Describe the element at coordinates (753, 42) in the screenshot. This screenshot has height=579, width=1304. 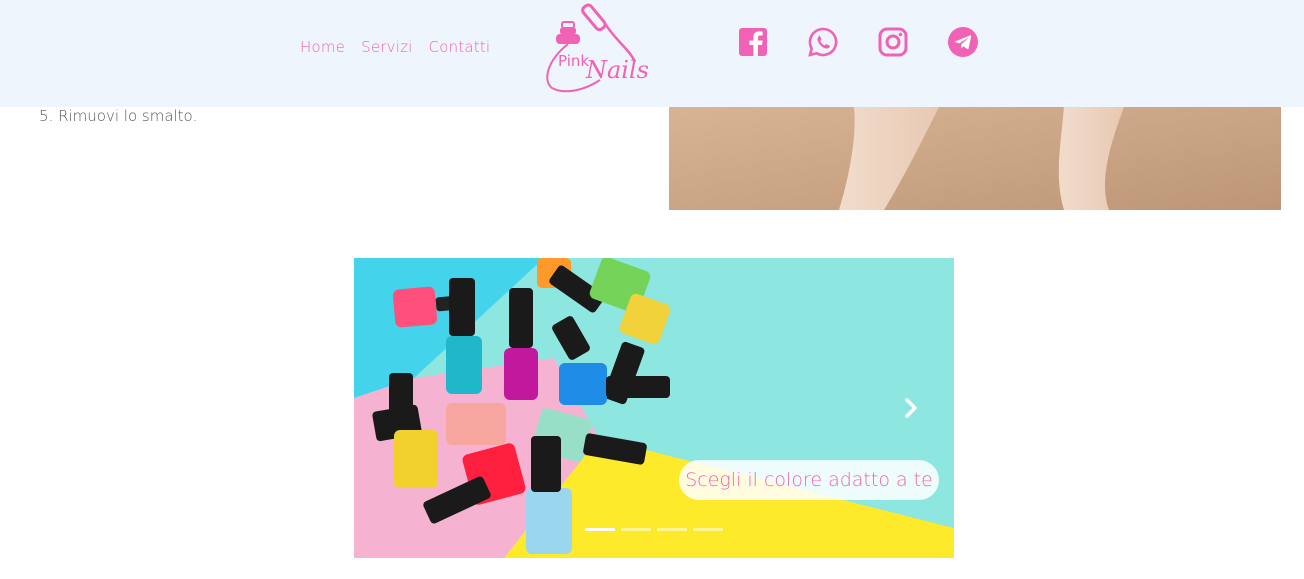
I see `facebook-icon` at that location.